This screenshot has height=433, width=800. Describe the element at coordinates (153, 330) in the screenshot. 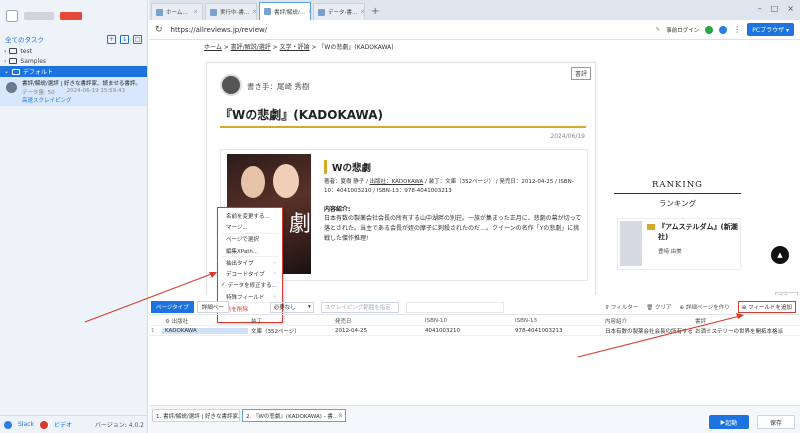

I see `row-number: 1` at that location.